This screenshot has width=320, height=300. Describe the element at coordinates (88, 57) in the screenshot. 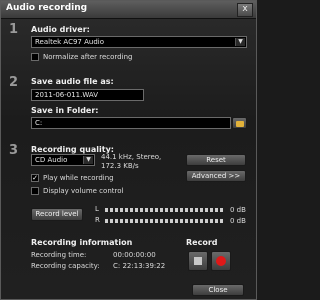

I see `normalize-label: Normalize after recording` at that location.